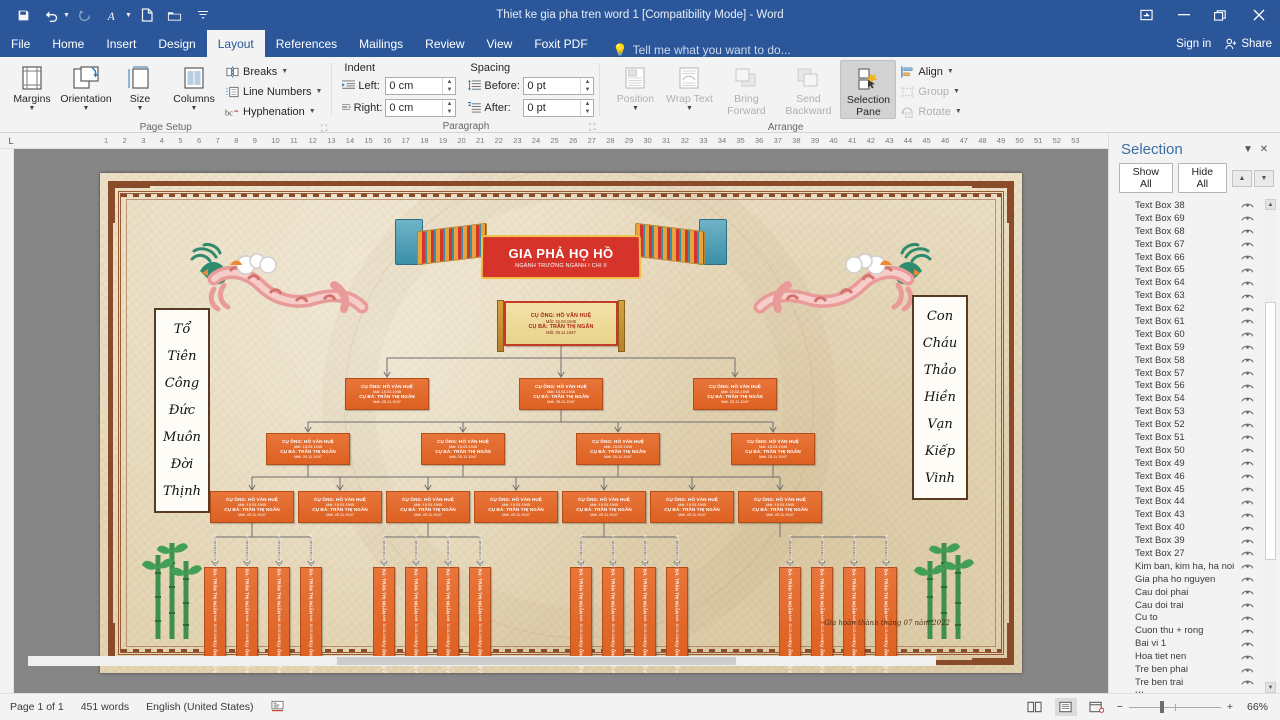 This screenshot has width=1280, height=720. I want to click on scroll-down-icon: ▼, so click(1270, 687).